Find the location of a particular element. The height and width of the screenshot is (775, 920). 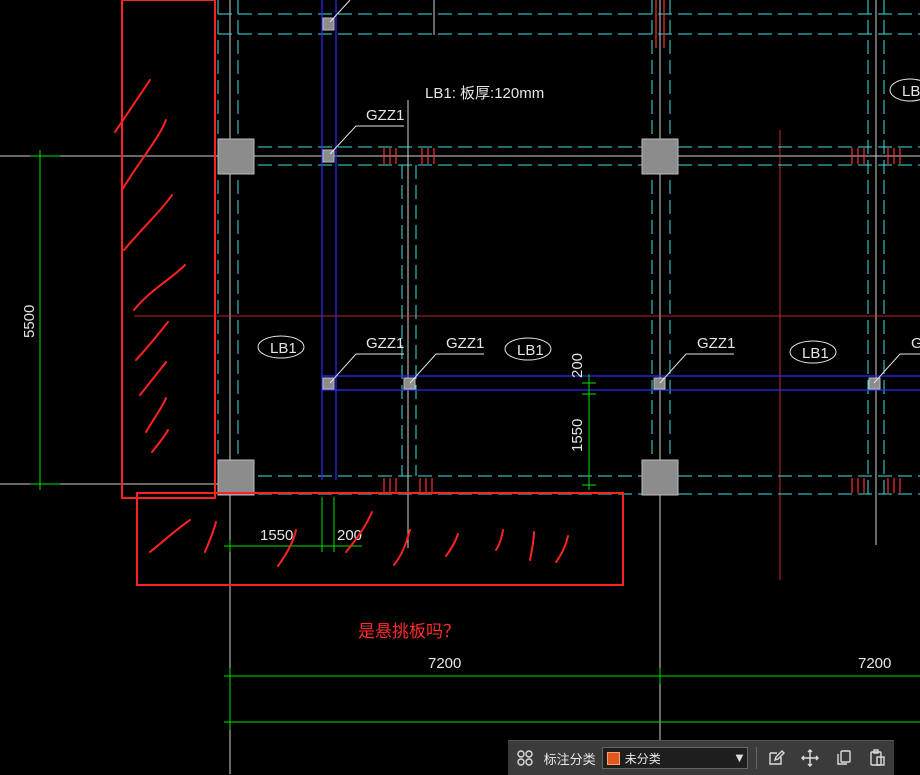

category-color-swatch is located at coordinates (613, 758).